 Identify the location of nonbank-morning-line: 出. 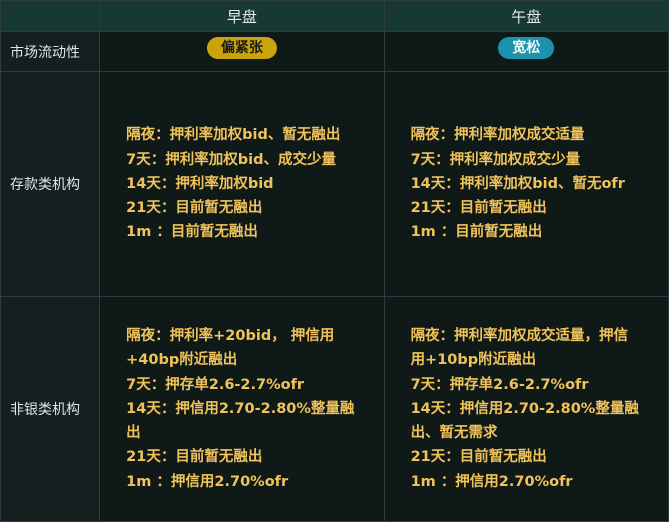
(133, 433).